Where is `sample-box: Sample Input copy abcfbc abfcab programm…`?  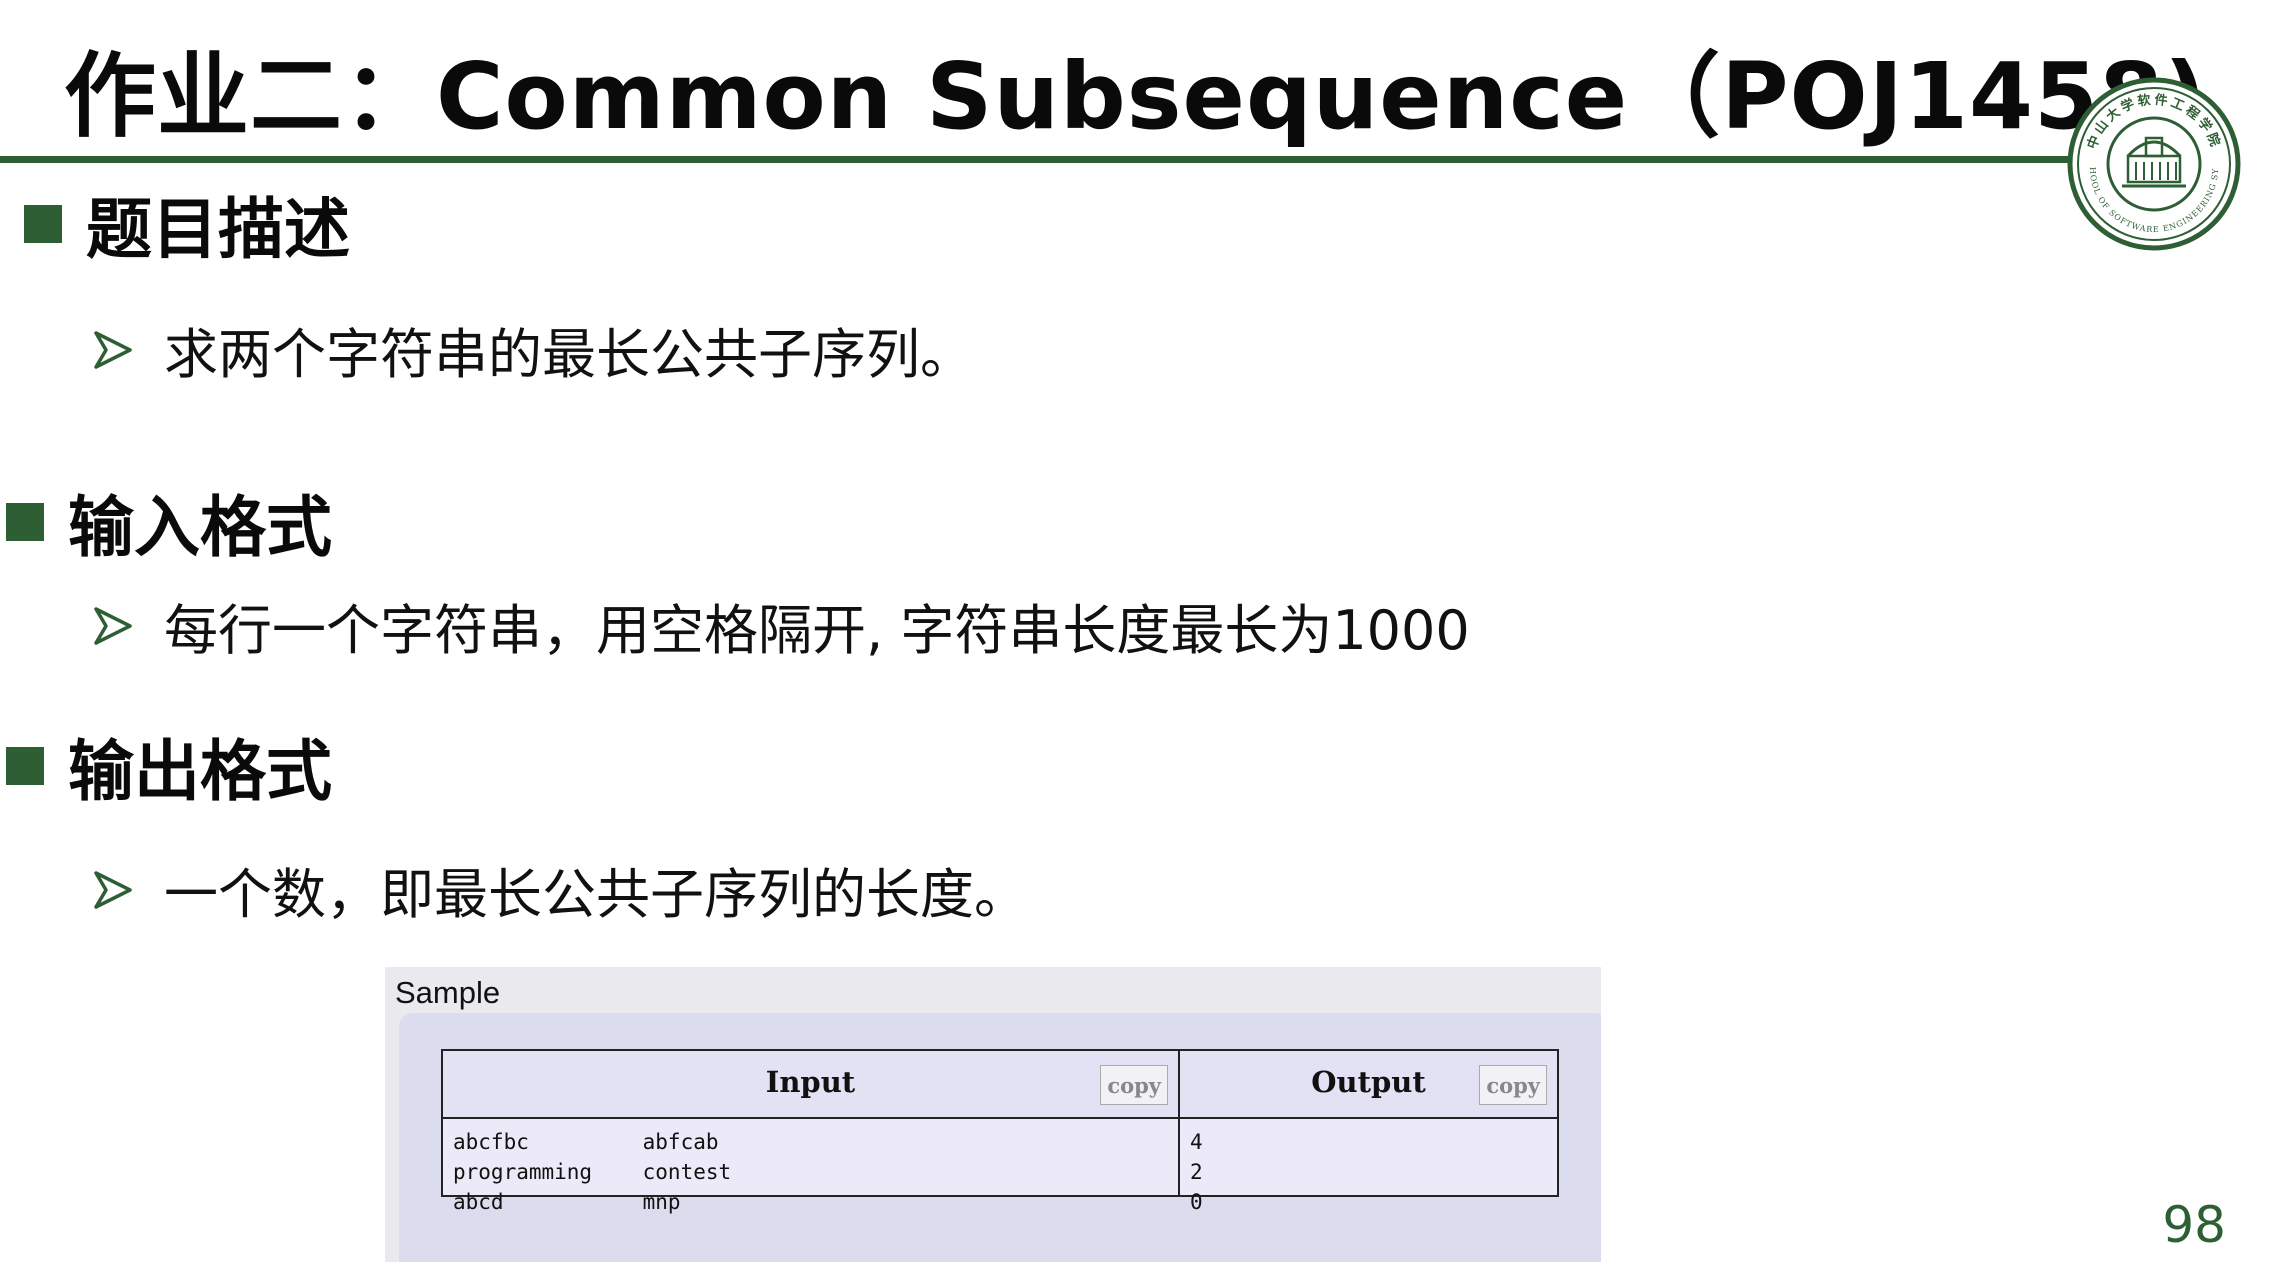
sample-box: Sample Input copy abcfbc abfcab programm… is located at coordinates (993, 1114).